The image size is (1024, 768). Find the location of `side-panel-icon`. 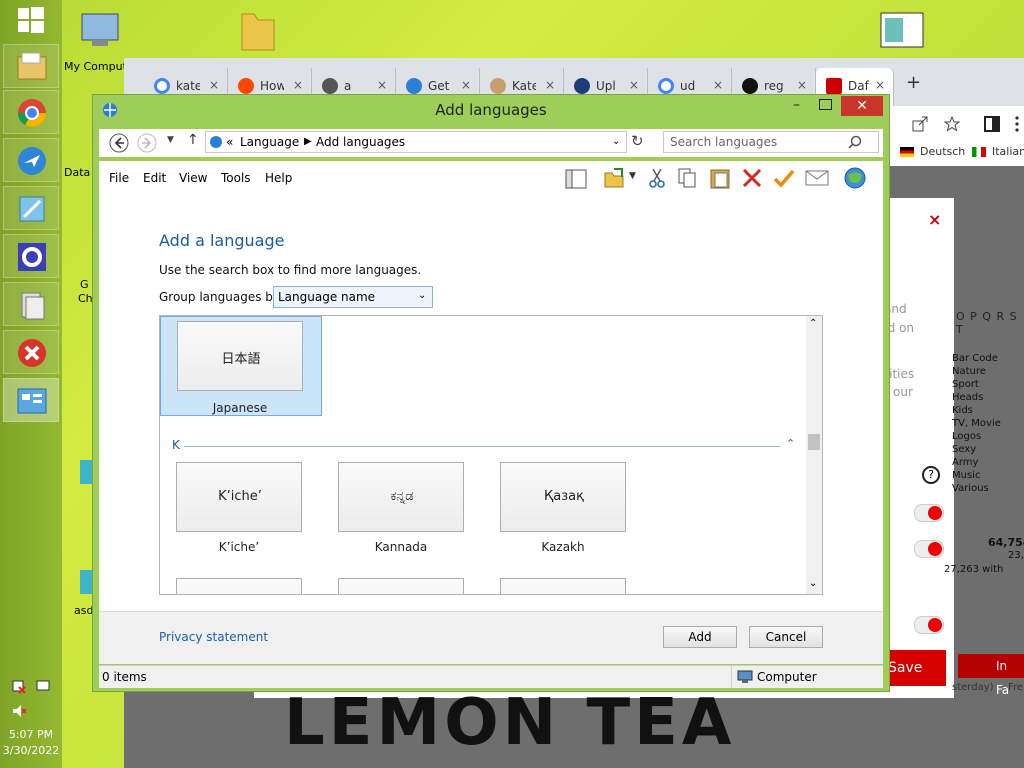

side-panel-icon is located at coordinates (992, 124).